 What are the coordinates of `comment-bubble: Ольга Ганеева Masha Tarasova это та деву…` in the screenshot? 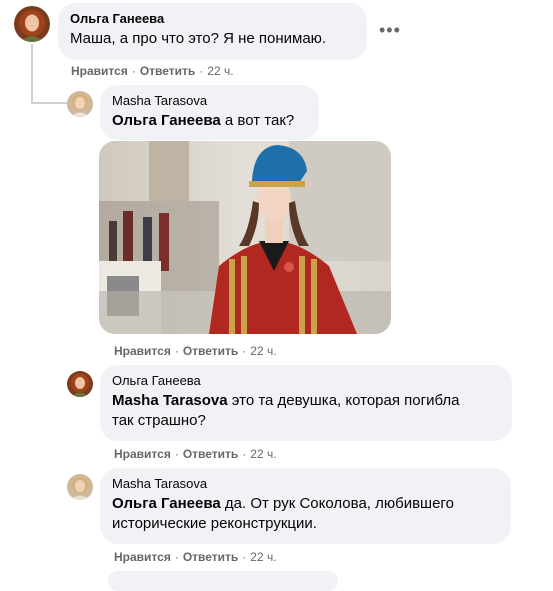 It's located at (306, 403).